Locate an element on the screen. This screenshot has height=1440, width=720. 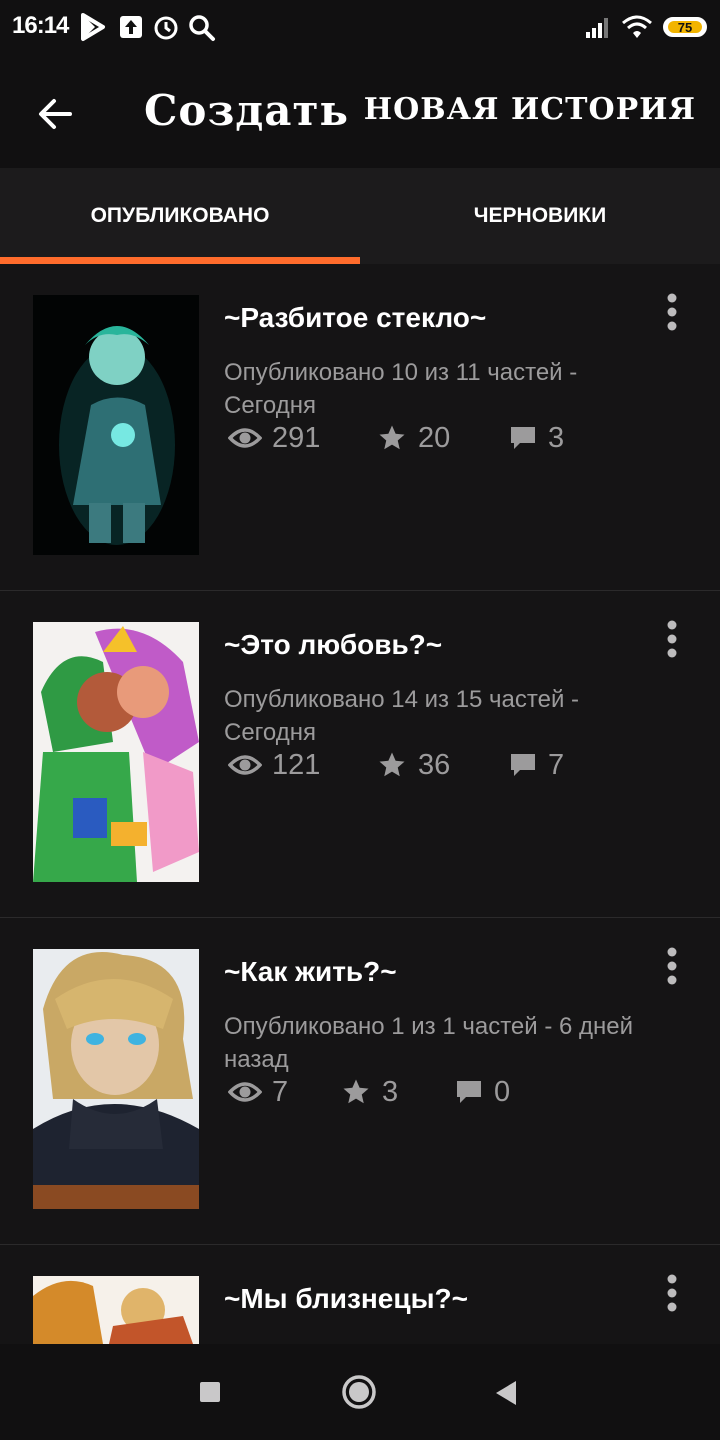
story-title: ~Разбитое стекло~ is located at coordinates (355, 318).